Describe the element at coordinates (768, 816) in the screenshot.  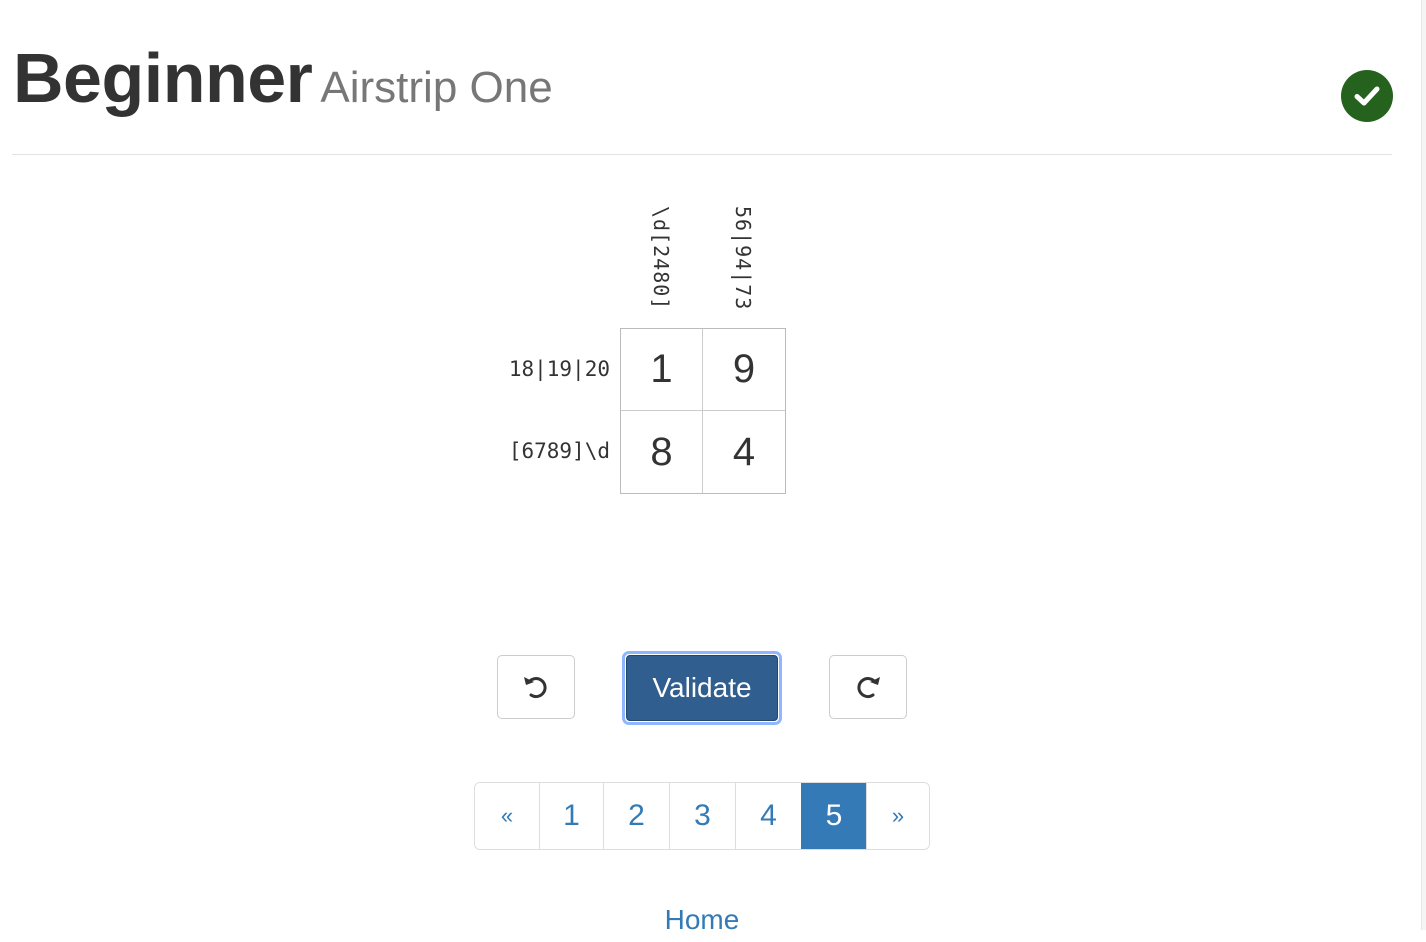
I see `pagination-page-4: 4` at that location.